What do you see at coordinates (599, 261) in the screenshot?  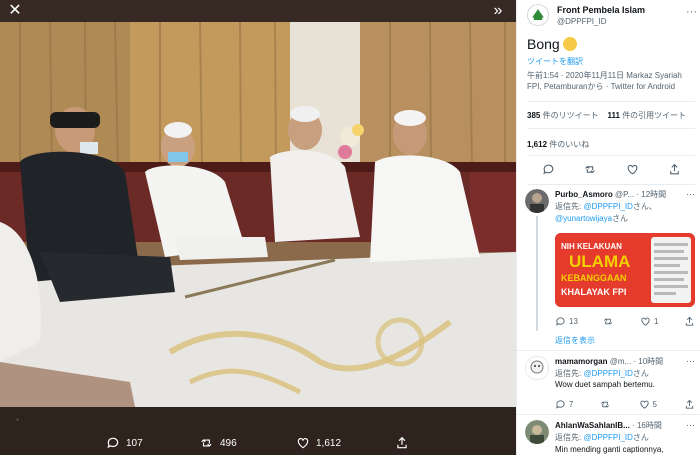 I see `promo-line-2: ULAMA` at bounding box center [599, 261].